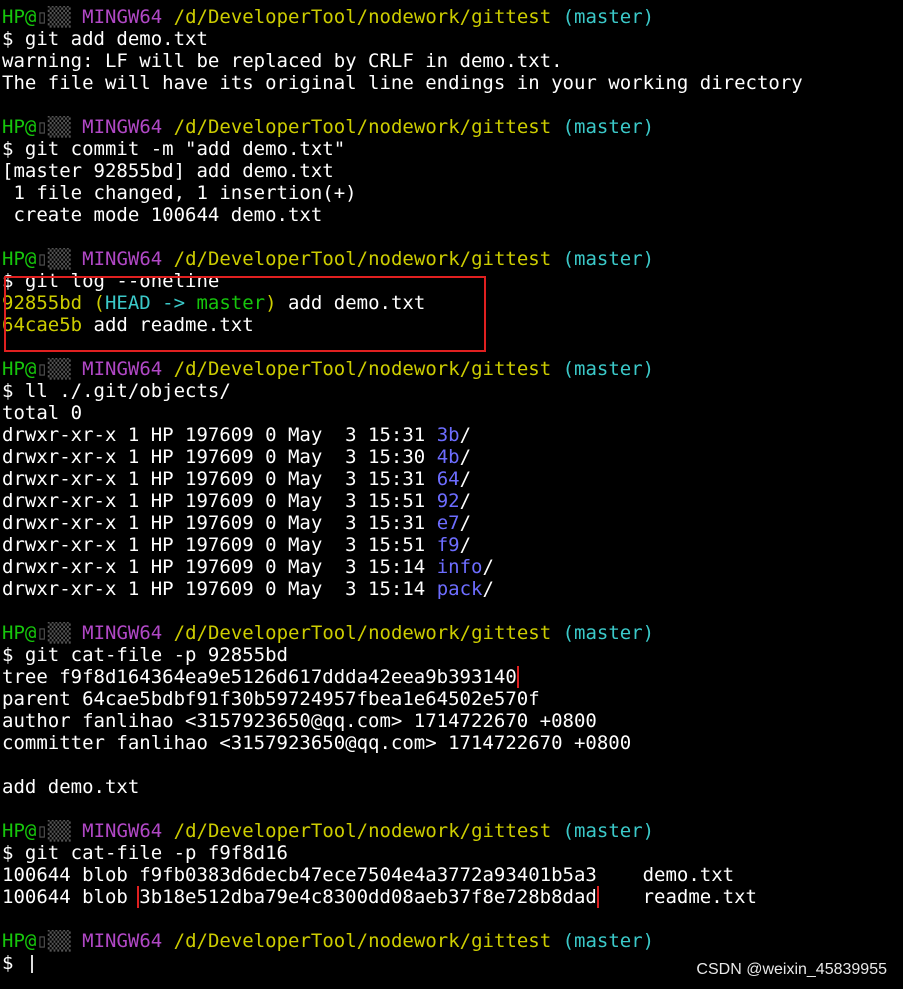 The width and height of the screenshot is (903, 989). Describe the element at coordinates (665, 875) in the screenshot. I see `file-name: demo.txt` at that location.